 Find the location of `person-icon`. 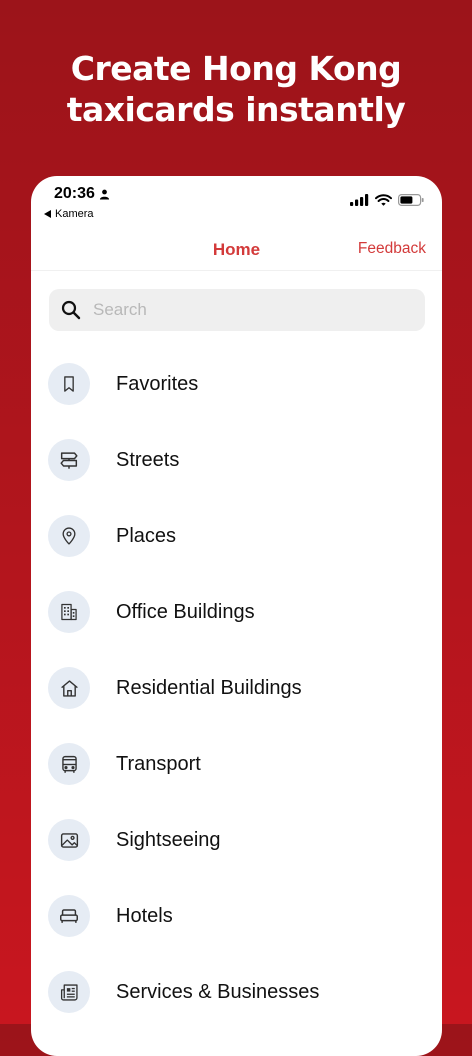

person-icon is located at coordinates (104, 194).